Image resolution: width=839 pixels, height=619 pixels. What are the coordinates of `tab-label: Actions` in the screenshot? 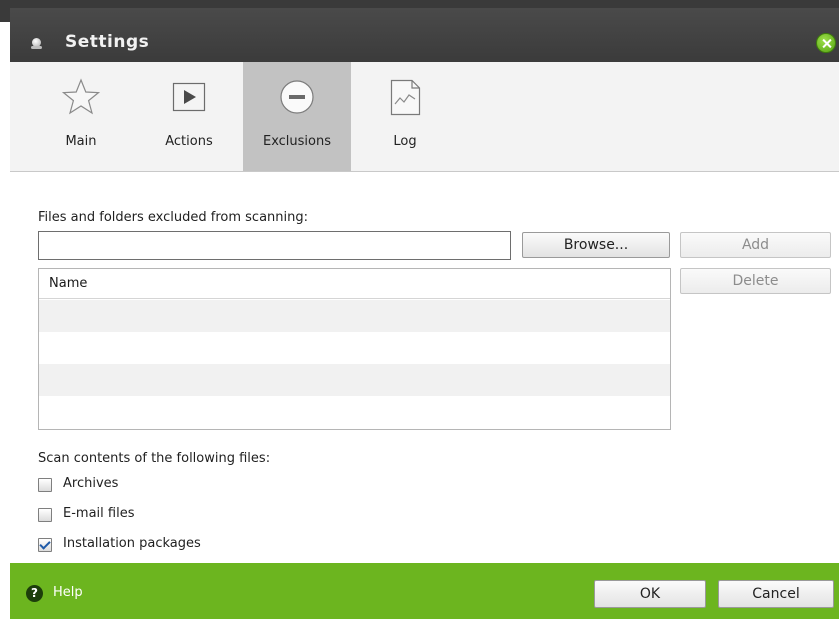 It's located at (189, 141).